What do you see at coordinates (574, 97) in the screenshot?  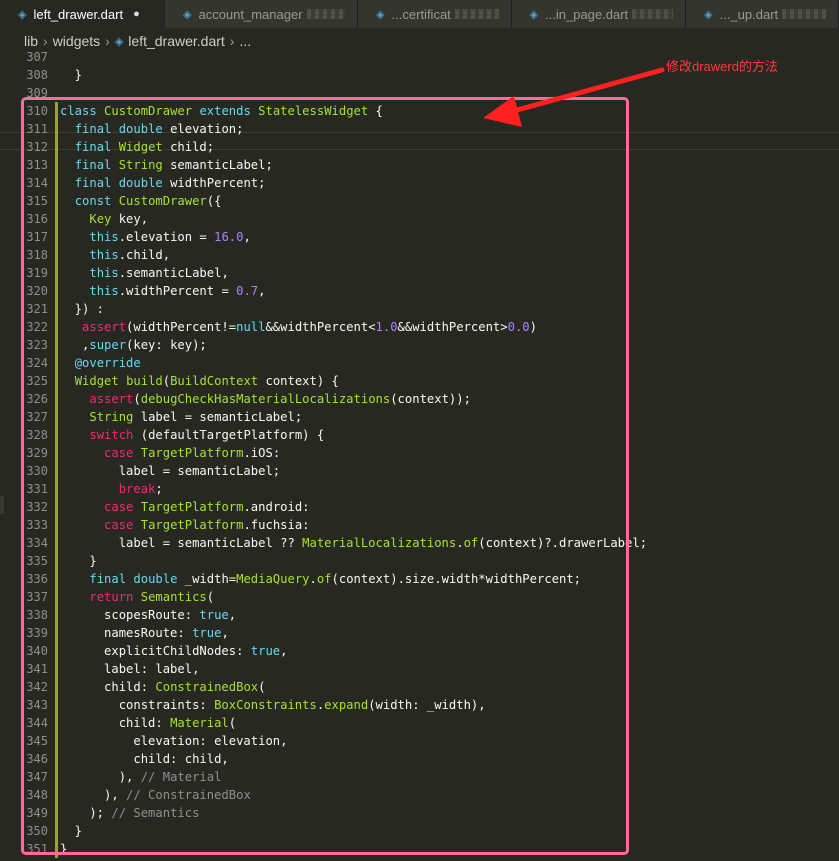 I see `annotation-arrow` at bounding box center [574, 97].